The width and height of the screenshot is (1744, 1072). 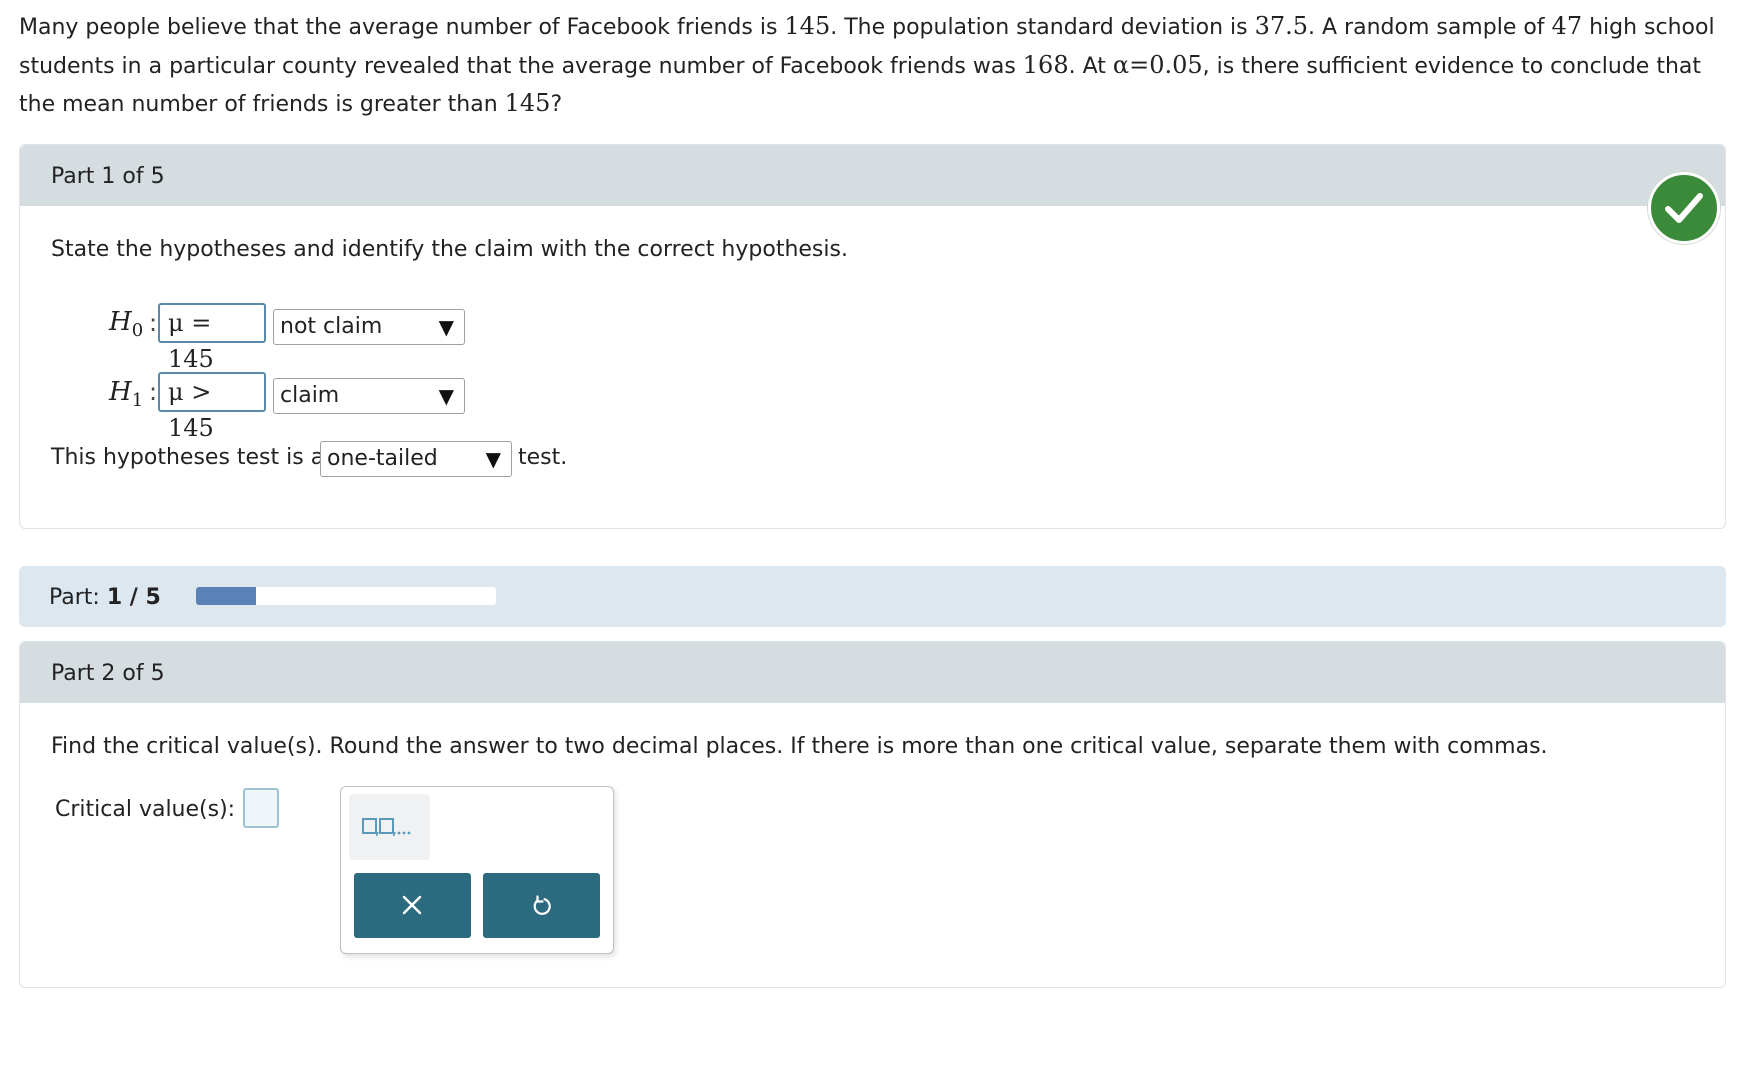 I want to click on list-template-button, so click(x=389, y=827).